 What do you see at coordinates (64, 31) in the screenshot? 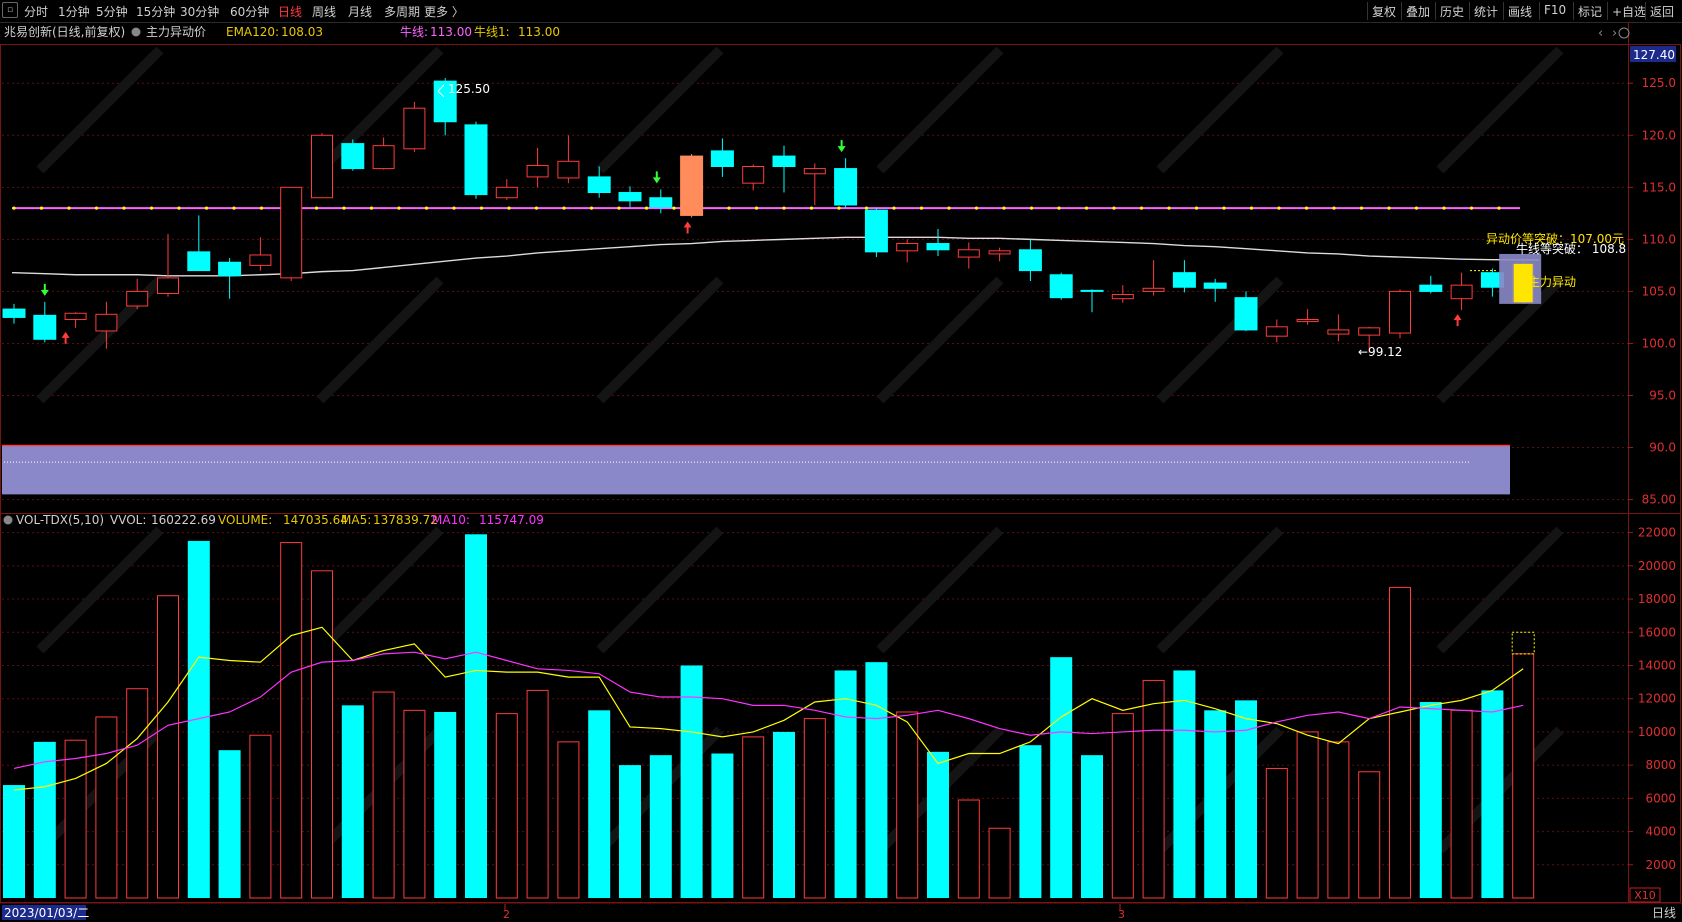
I see `chart-title: 兆易创新(日线,前复权)` at bounding box center [64, 31].